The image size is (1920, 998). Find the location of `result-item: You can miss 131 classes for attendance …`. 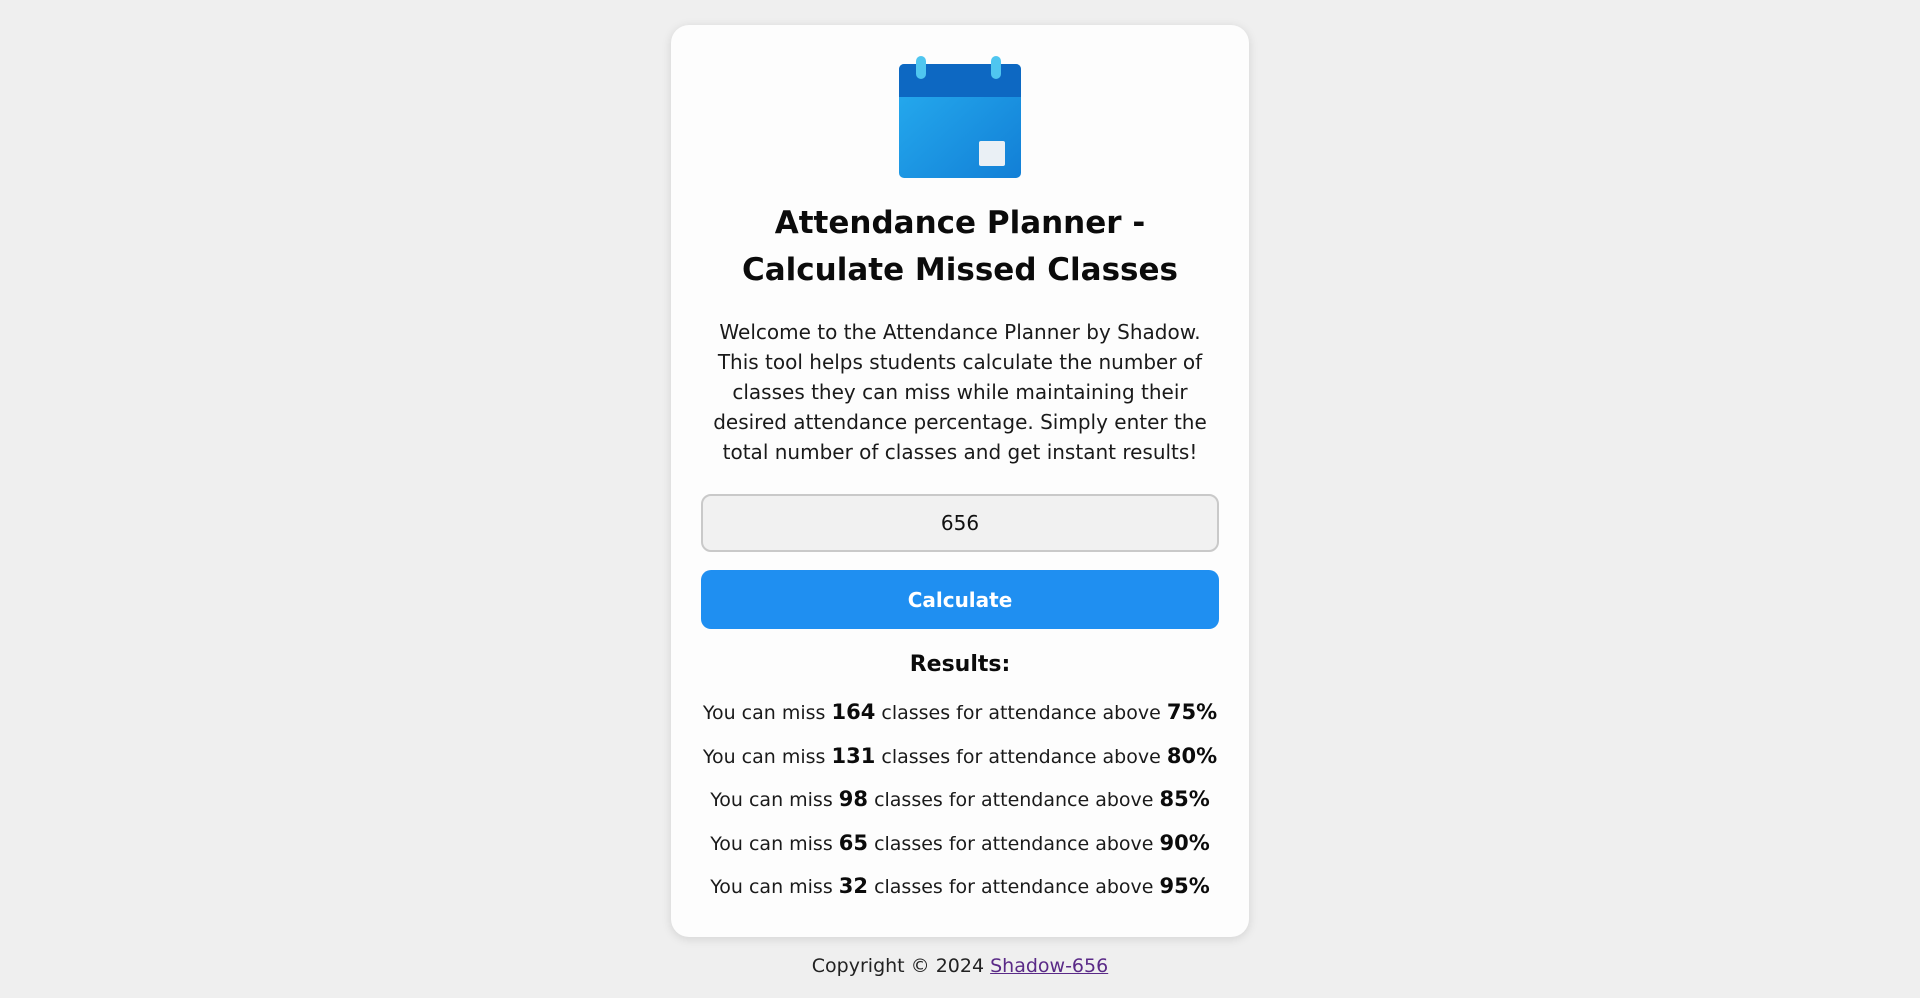

result-item: You can miss 131 classes for attendance … is located at coordinates (960, 757).